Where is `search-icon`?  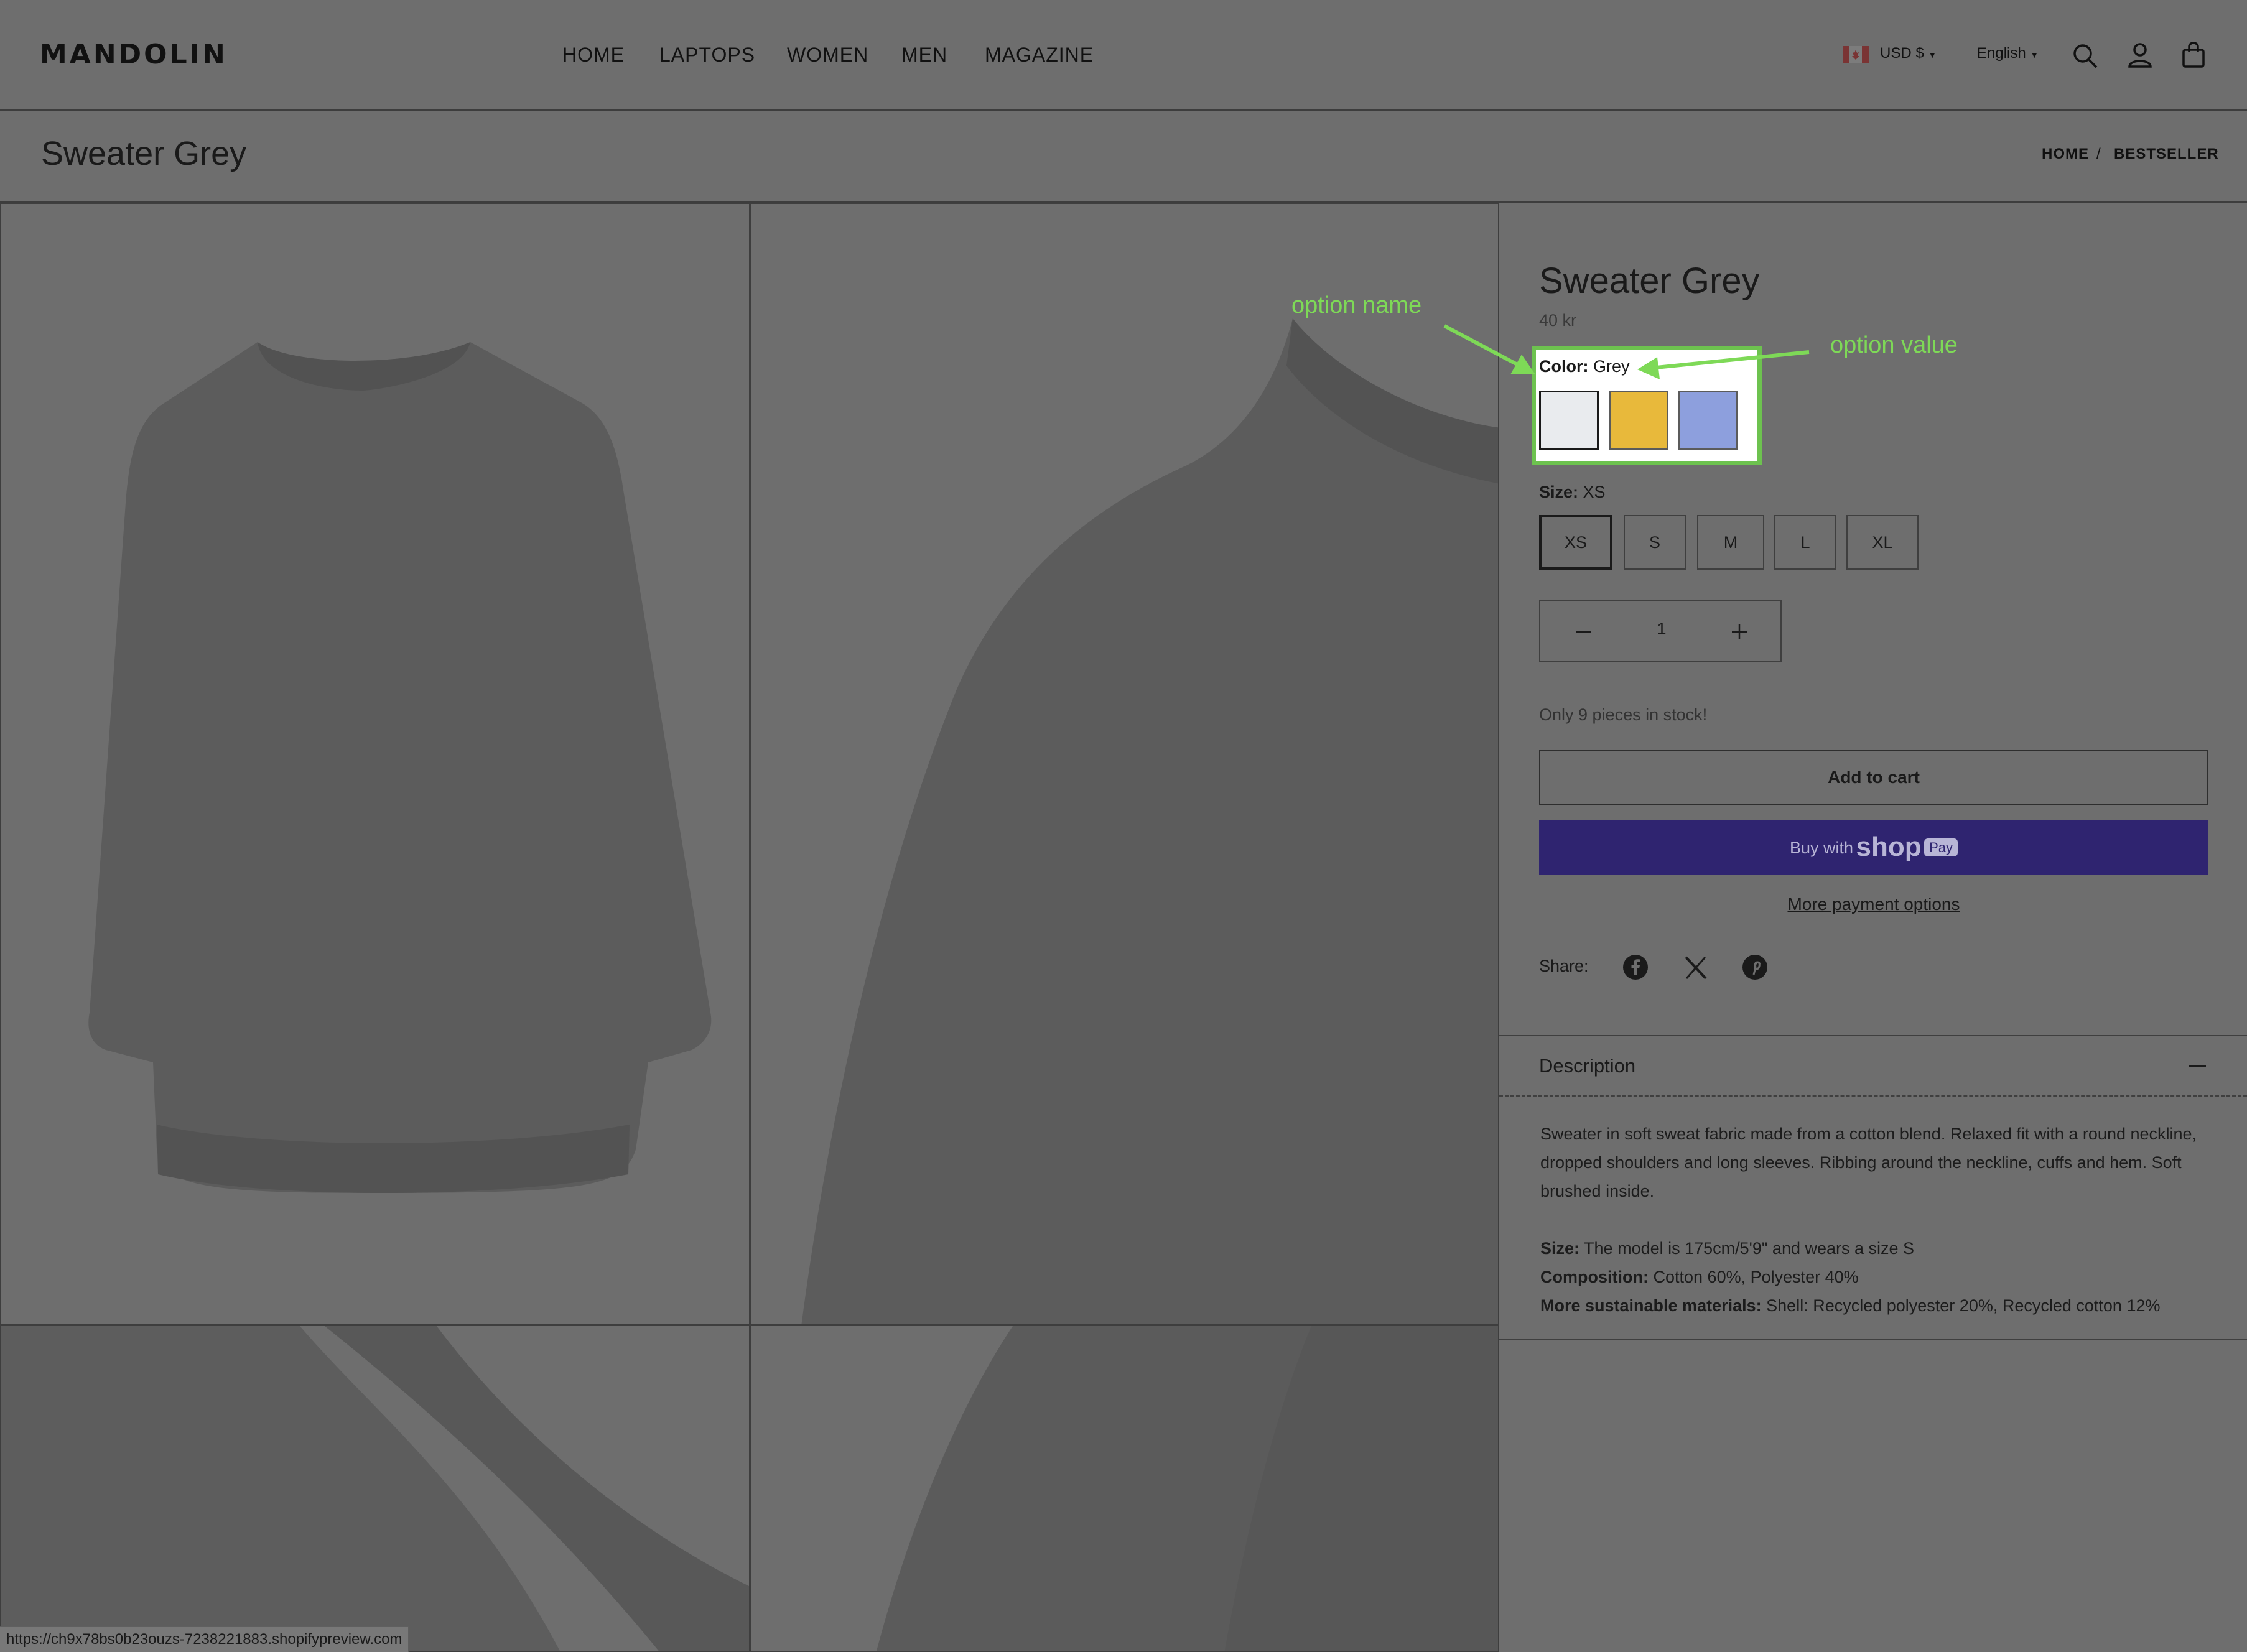 search-icon is located at coordinates (2085, 56).